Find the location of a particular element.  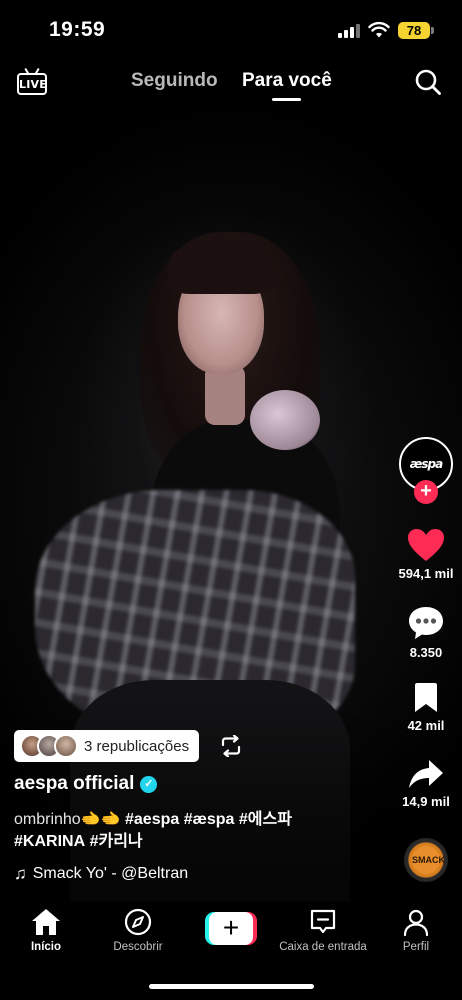

nav-inbox: Caixa de entrada is located at coordinates (323, 930).